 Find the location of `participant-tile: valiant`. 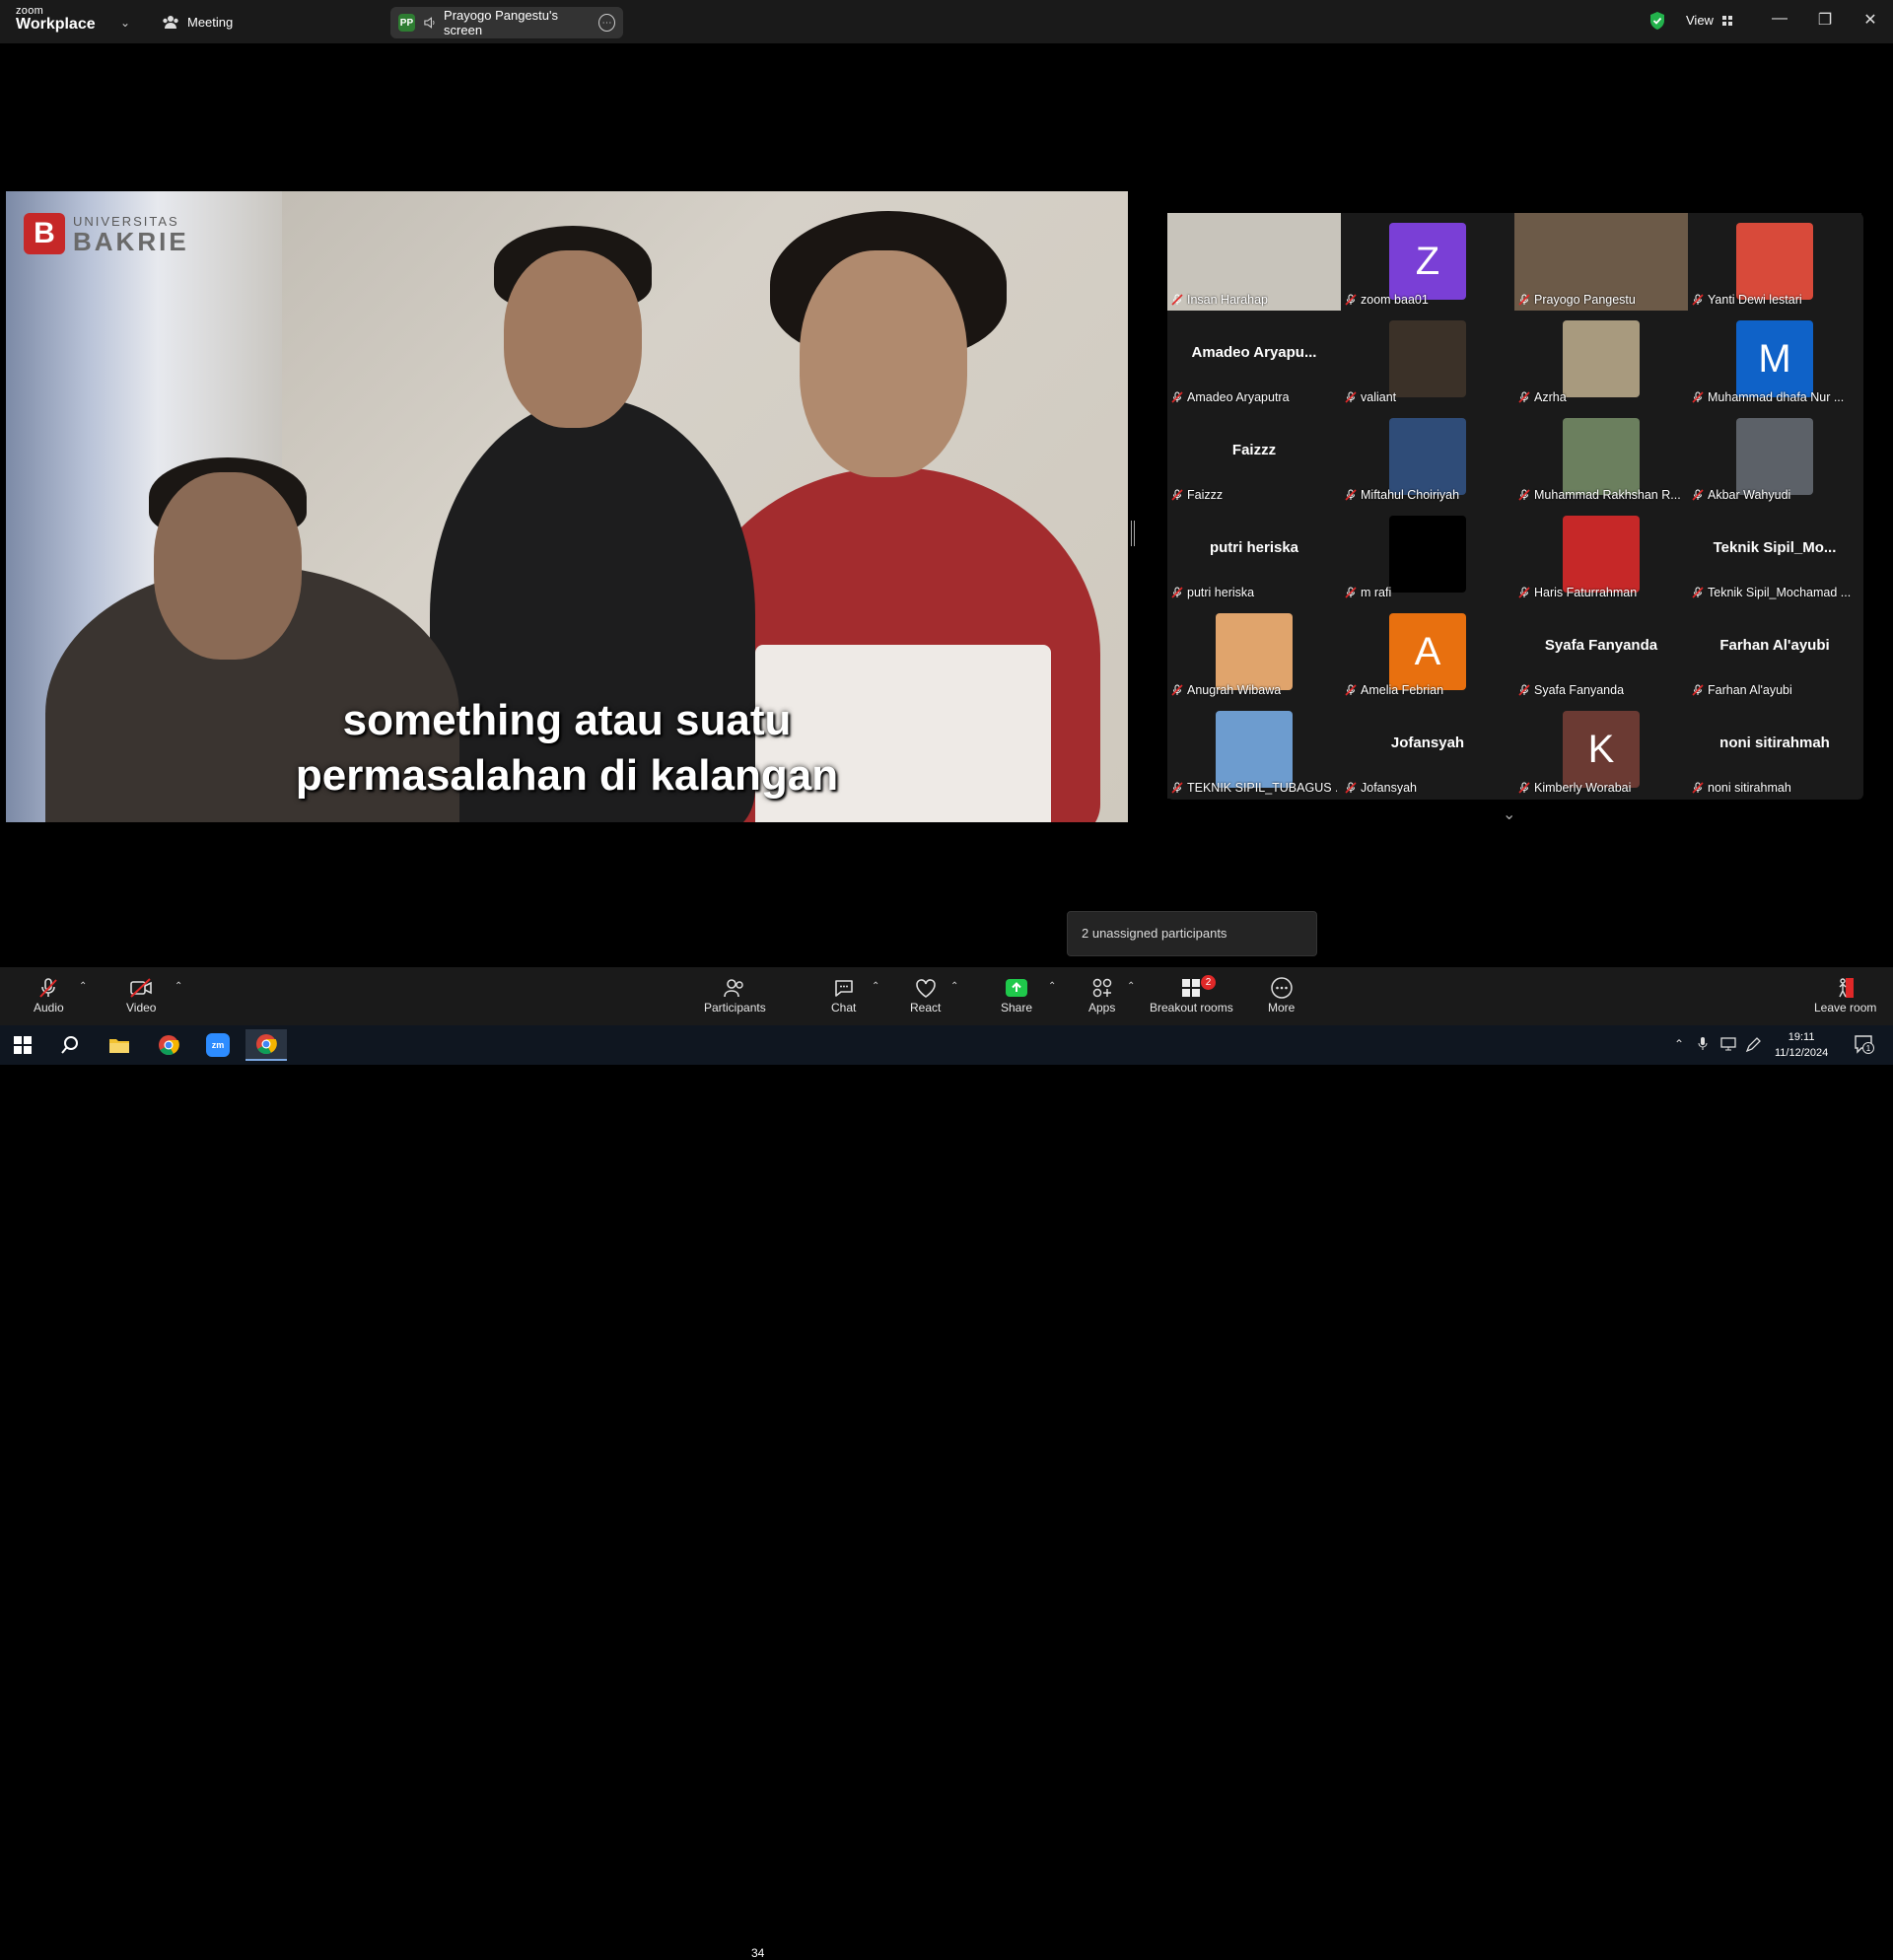

participant-tile: valiant is located at coordinates (1427, 359).